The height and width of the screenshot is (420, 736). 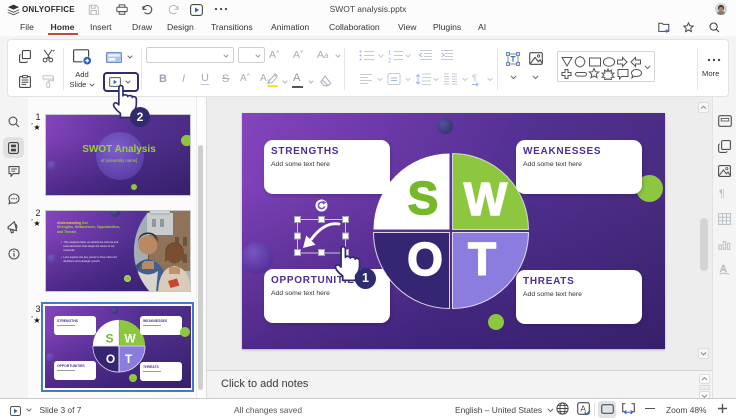 What do you see at coordinates (390, 54) in the screenshot?
I see `svg-text: 1` at bounding box center [390, 54].